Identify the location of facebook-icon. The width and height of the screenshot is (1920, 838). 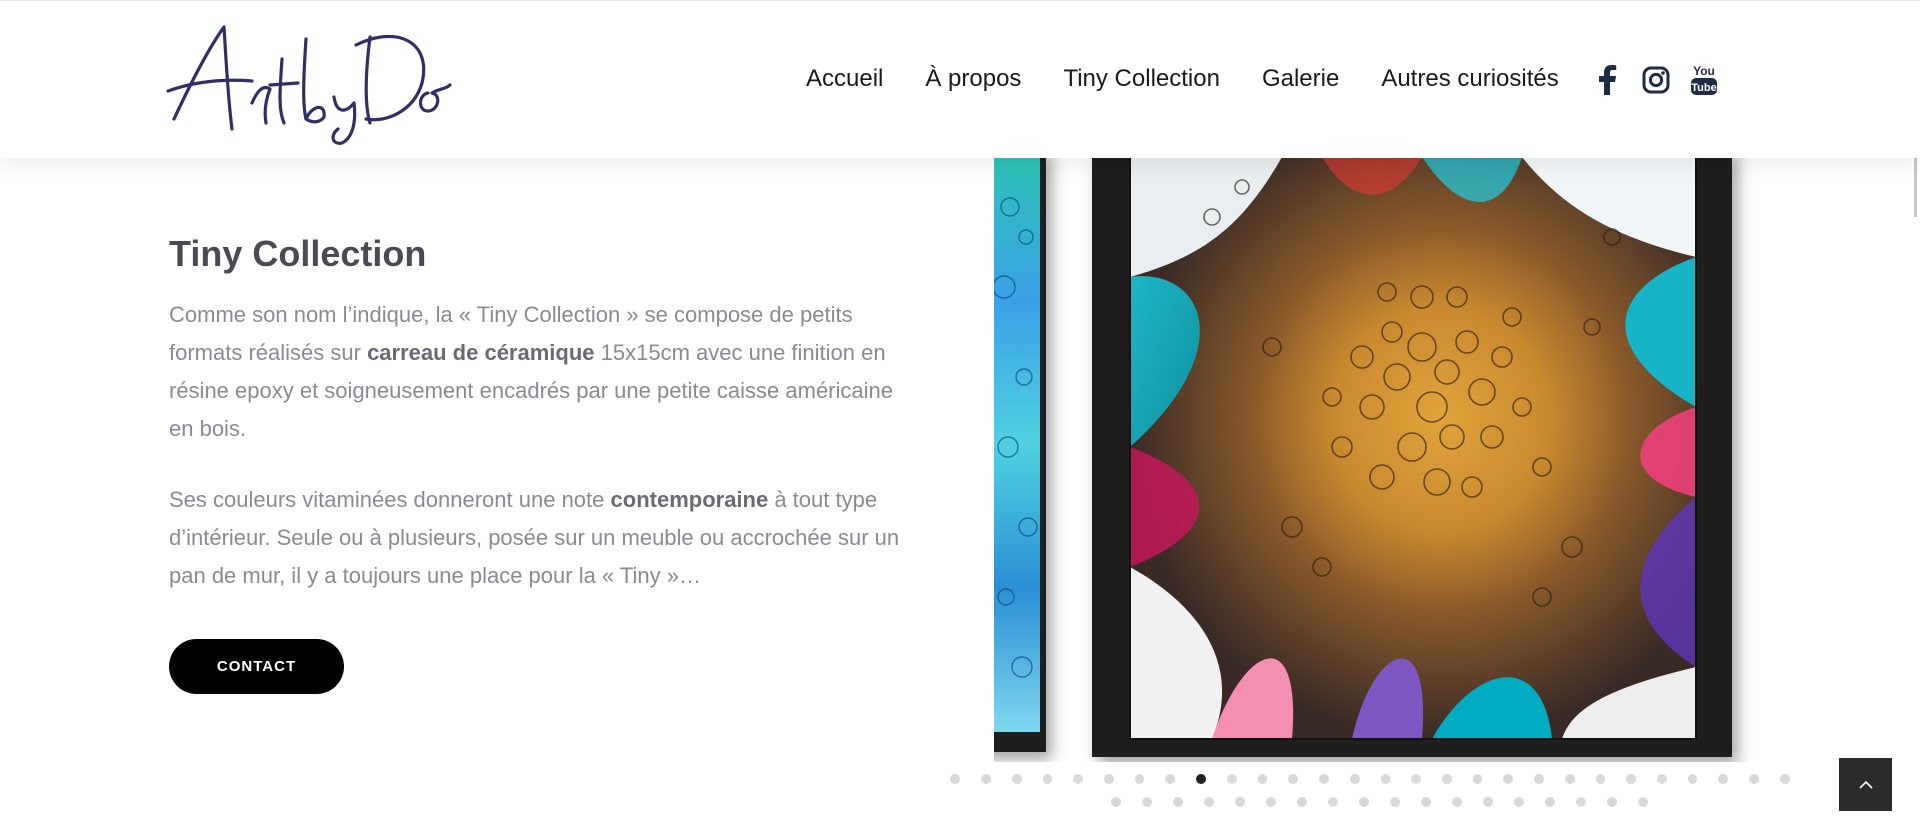
(1607, 80).